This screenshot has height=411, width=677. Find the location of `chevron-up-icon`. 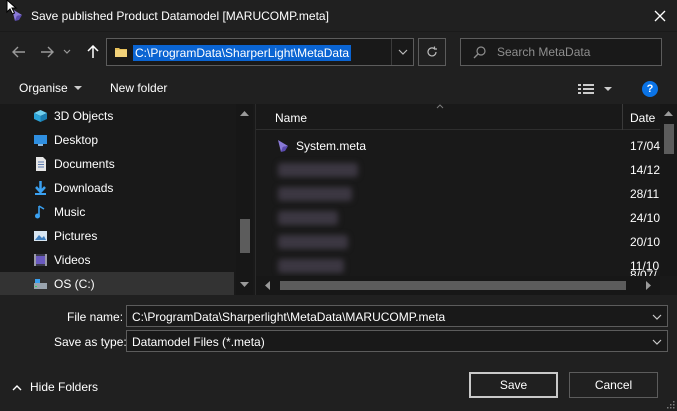

chevron-up-icon is located at coordinates (17, 387).